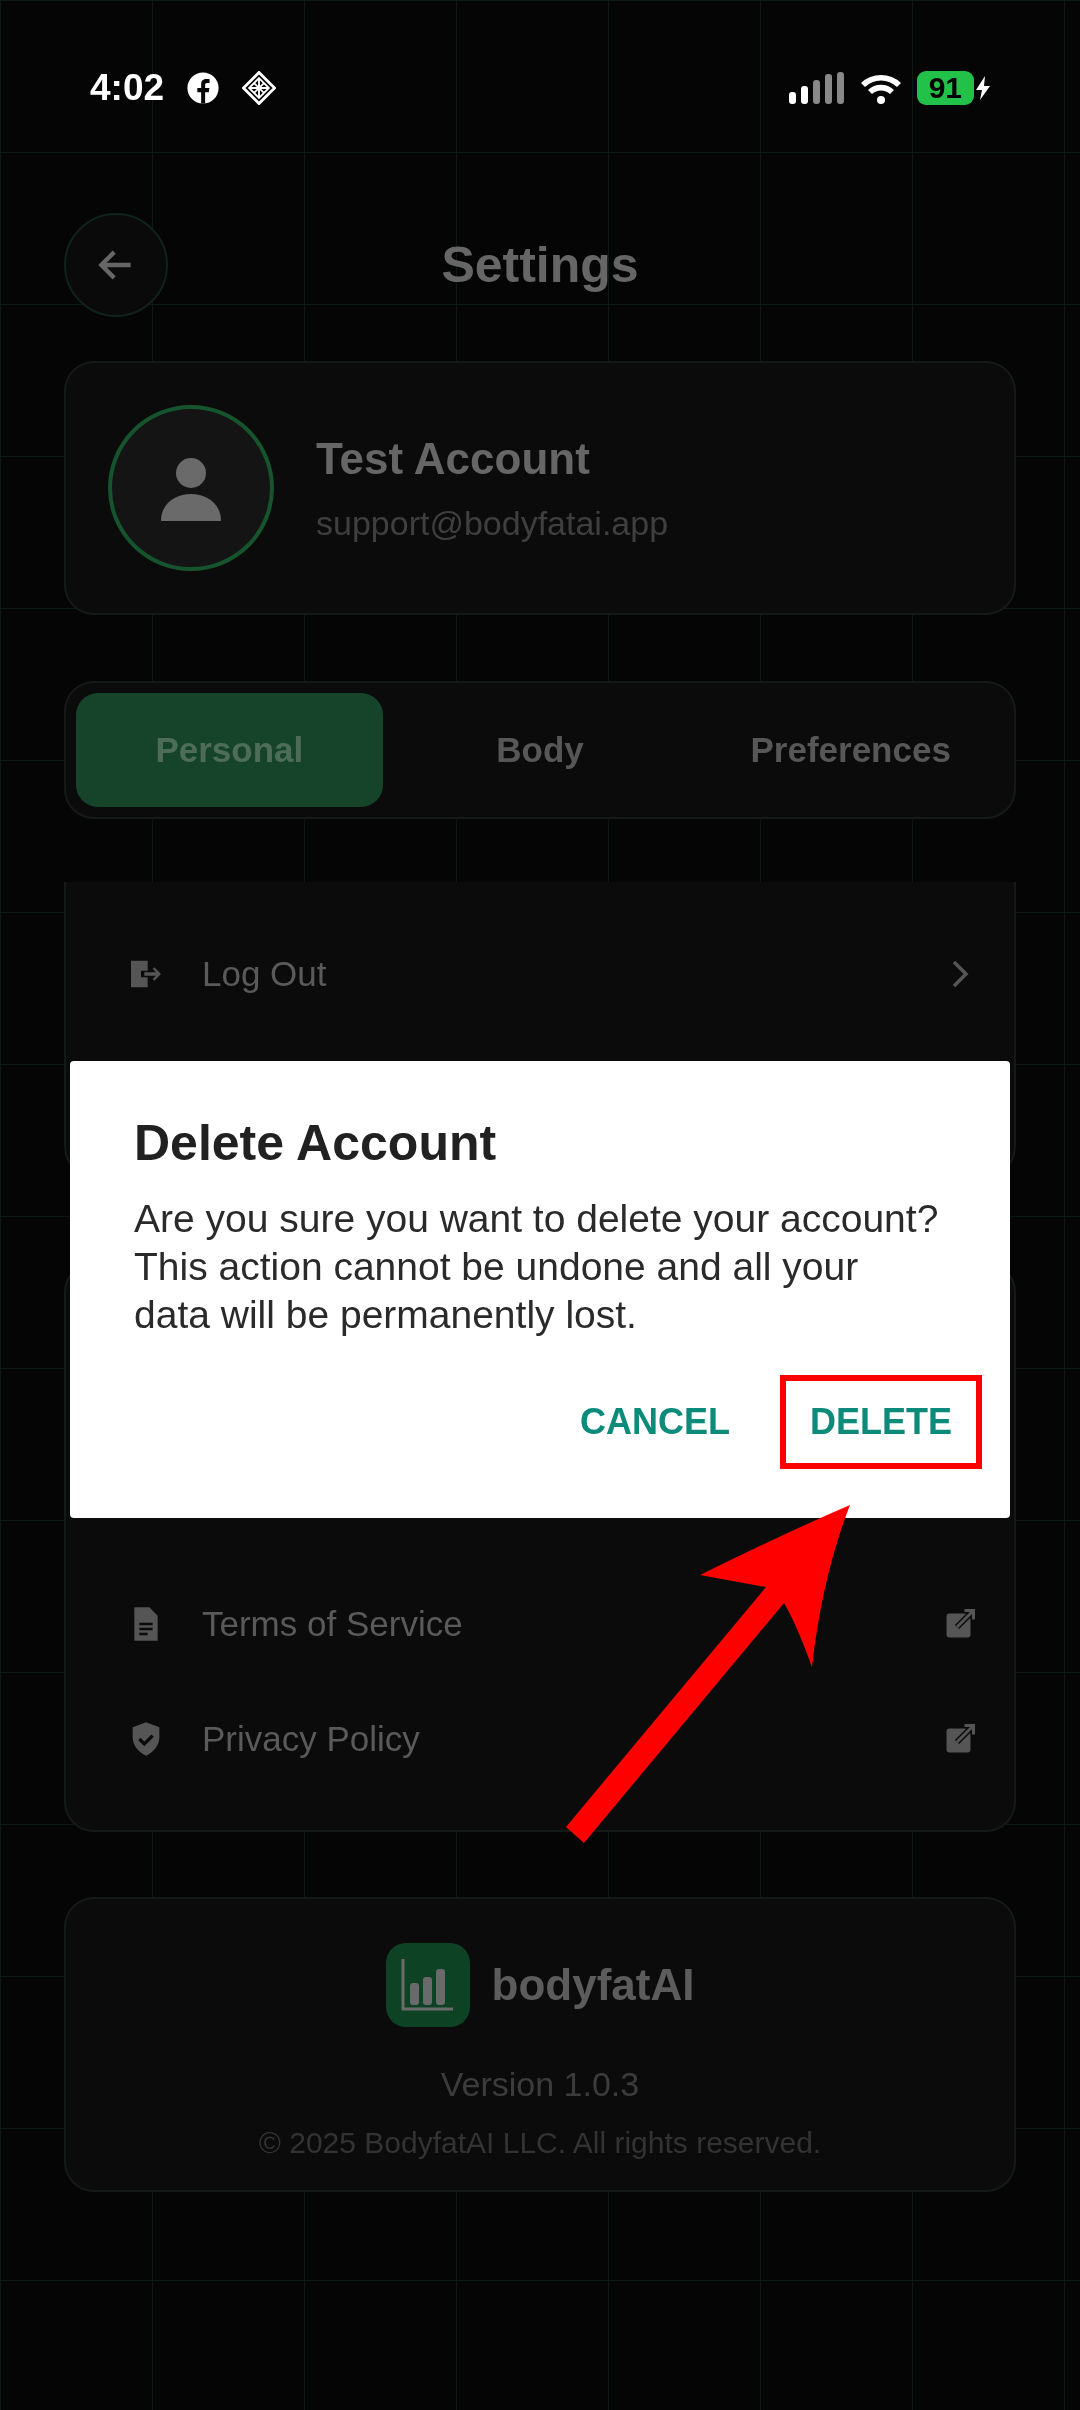  I want to click on app-name: bodyfatAI, so click(593, 1985).